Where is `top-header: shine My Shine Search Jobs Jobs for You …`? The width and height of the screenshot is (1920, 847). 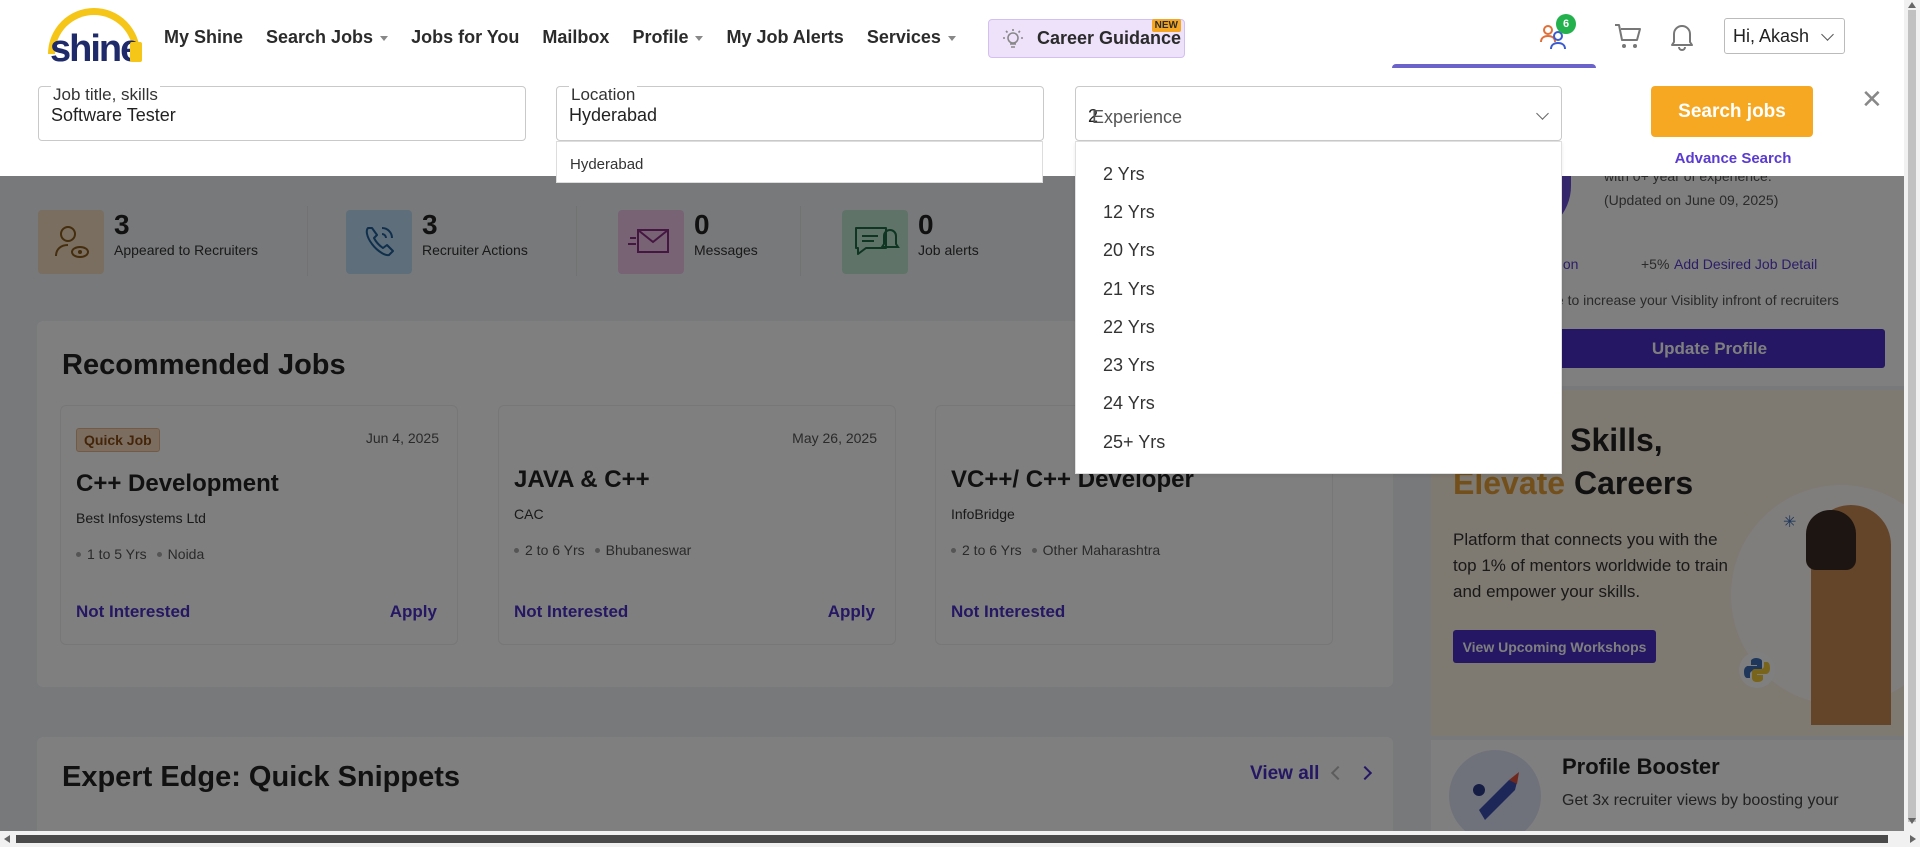
top-header: shine My Shine Search Jobs Jobs for You … is located at coordinates (960, 35).